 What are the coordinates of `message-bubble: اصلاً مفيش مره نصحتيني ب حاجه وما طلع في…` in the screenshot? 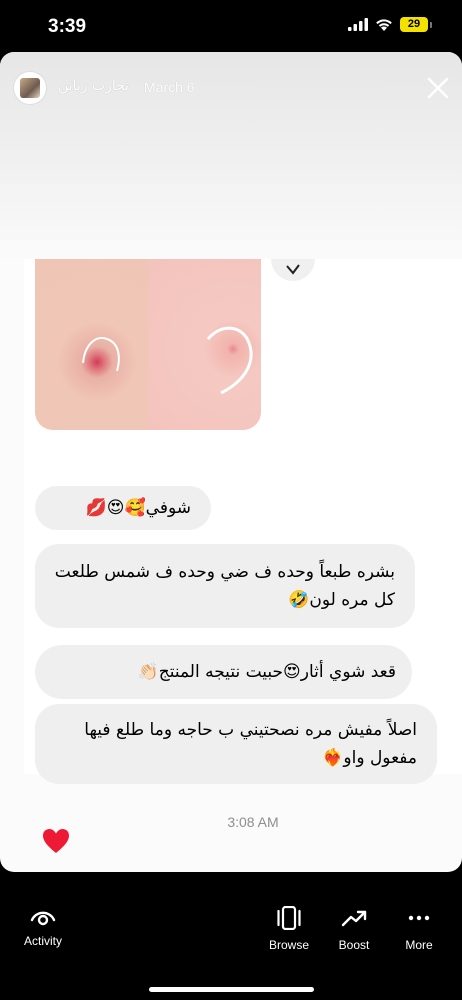 It's located at (236, 744).